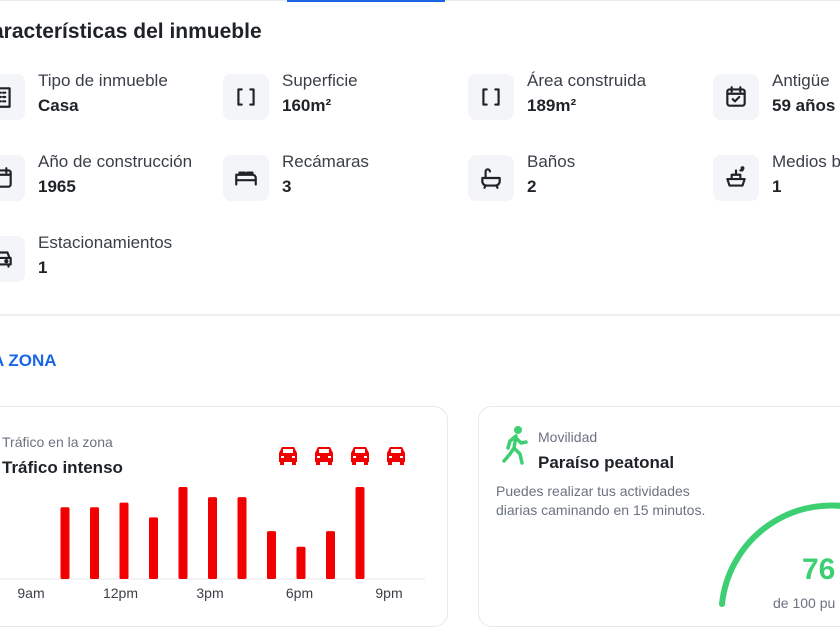 The height and width of the screenshot is (630, 840). Describe the element at coordinates (568, 437) in the screenshot. I see `mobility-label: Movilidad` at that location.